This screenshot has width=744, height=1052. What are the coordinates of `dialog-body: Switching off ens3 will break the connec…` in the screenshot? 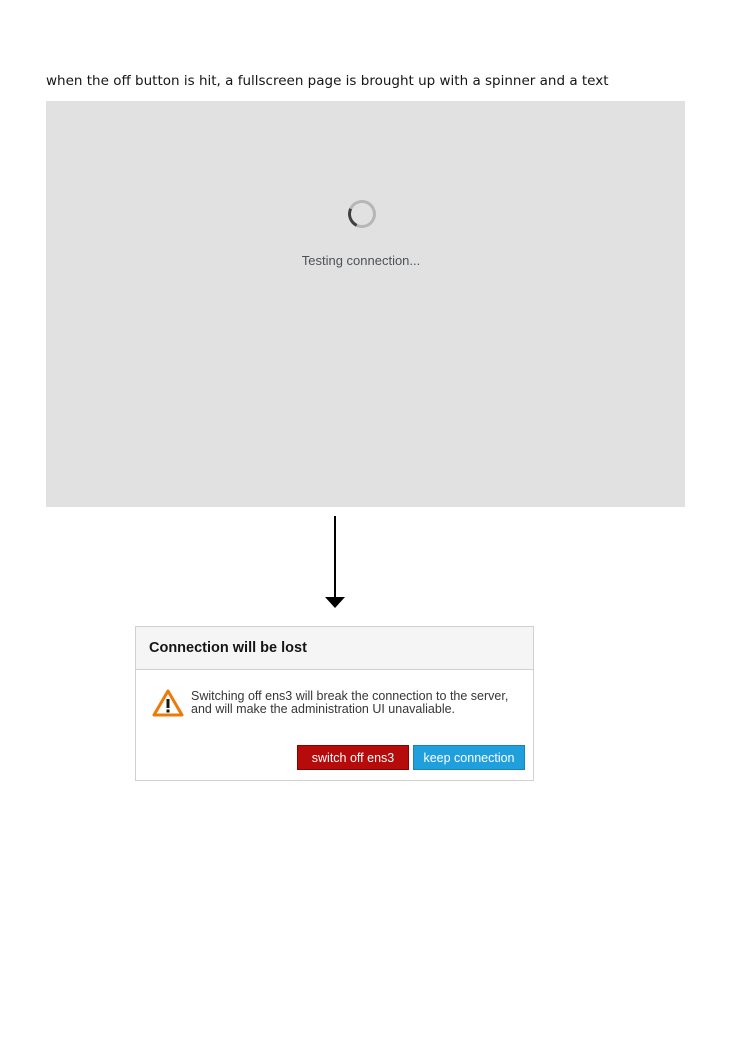 It's located at (334, 725).